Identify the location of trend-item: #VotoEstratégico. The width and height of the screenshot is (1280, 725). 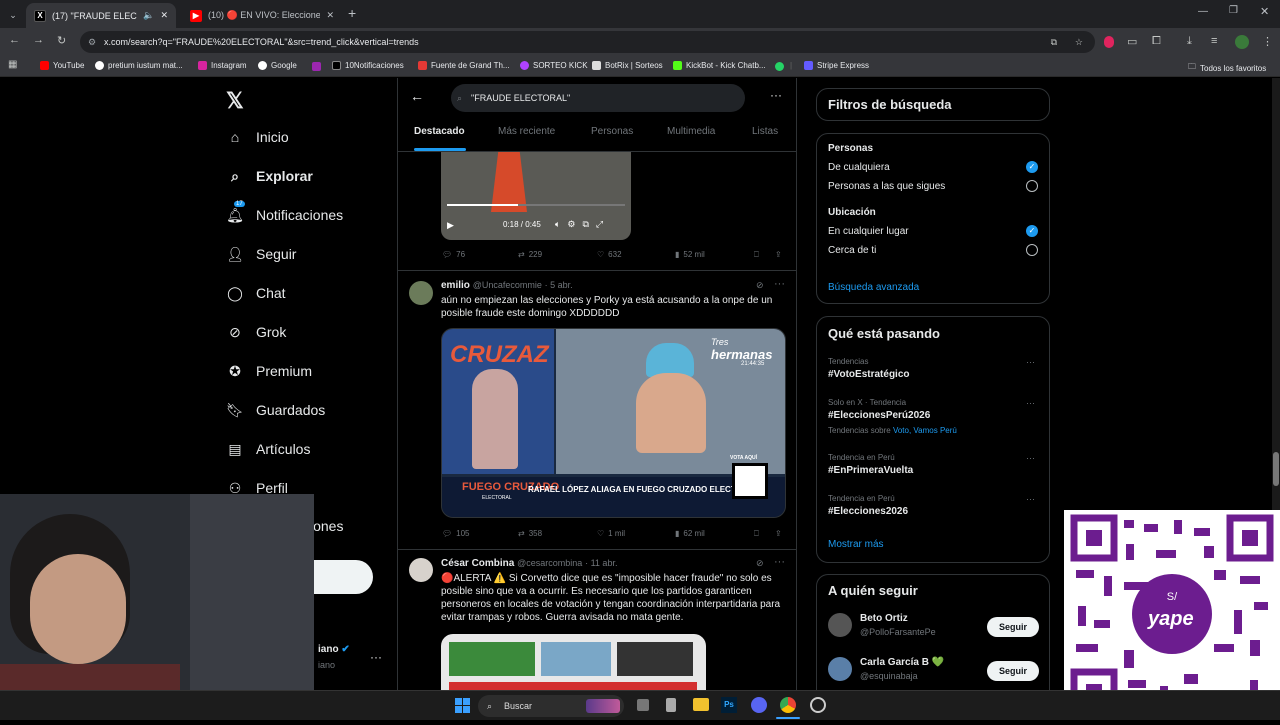
(869, 374).